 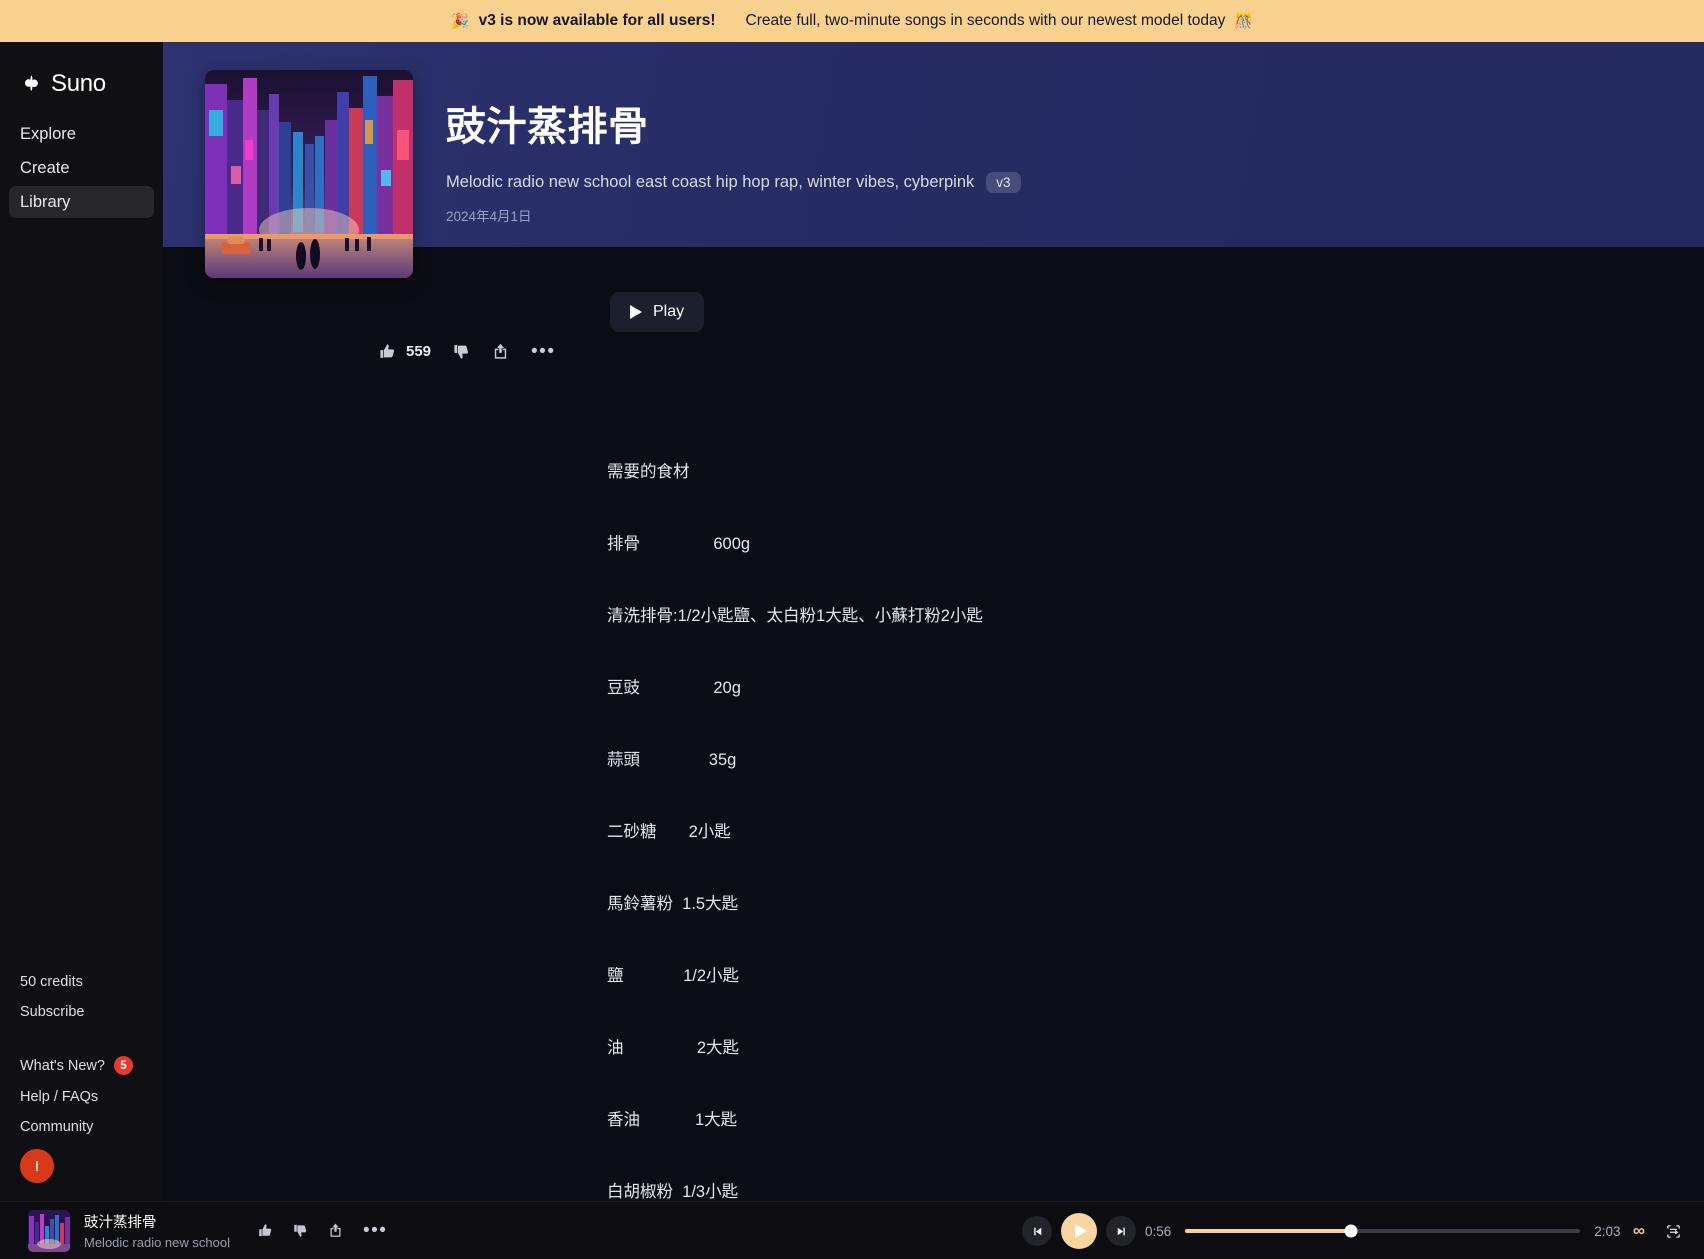 I want to click on ingredient-line: 清洗排骨:1/2小匙鹽、太白粉1大匙、小蘇打粉2小匙, so click(x=795, y=616).